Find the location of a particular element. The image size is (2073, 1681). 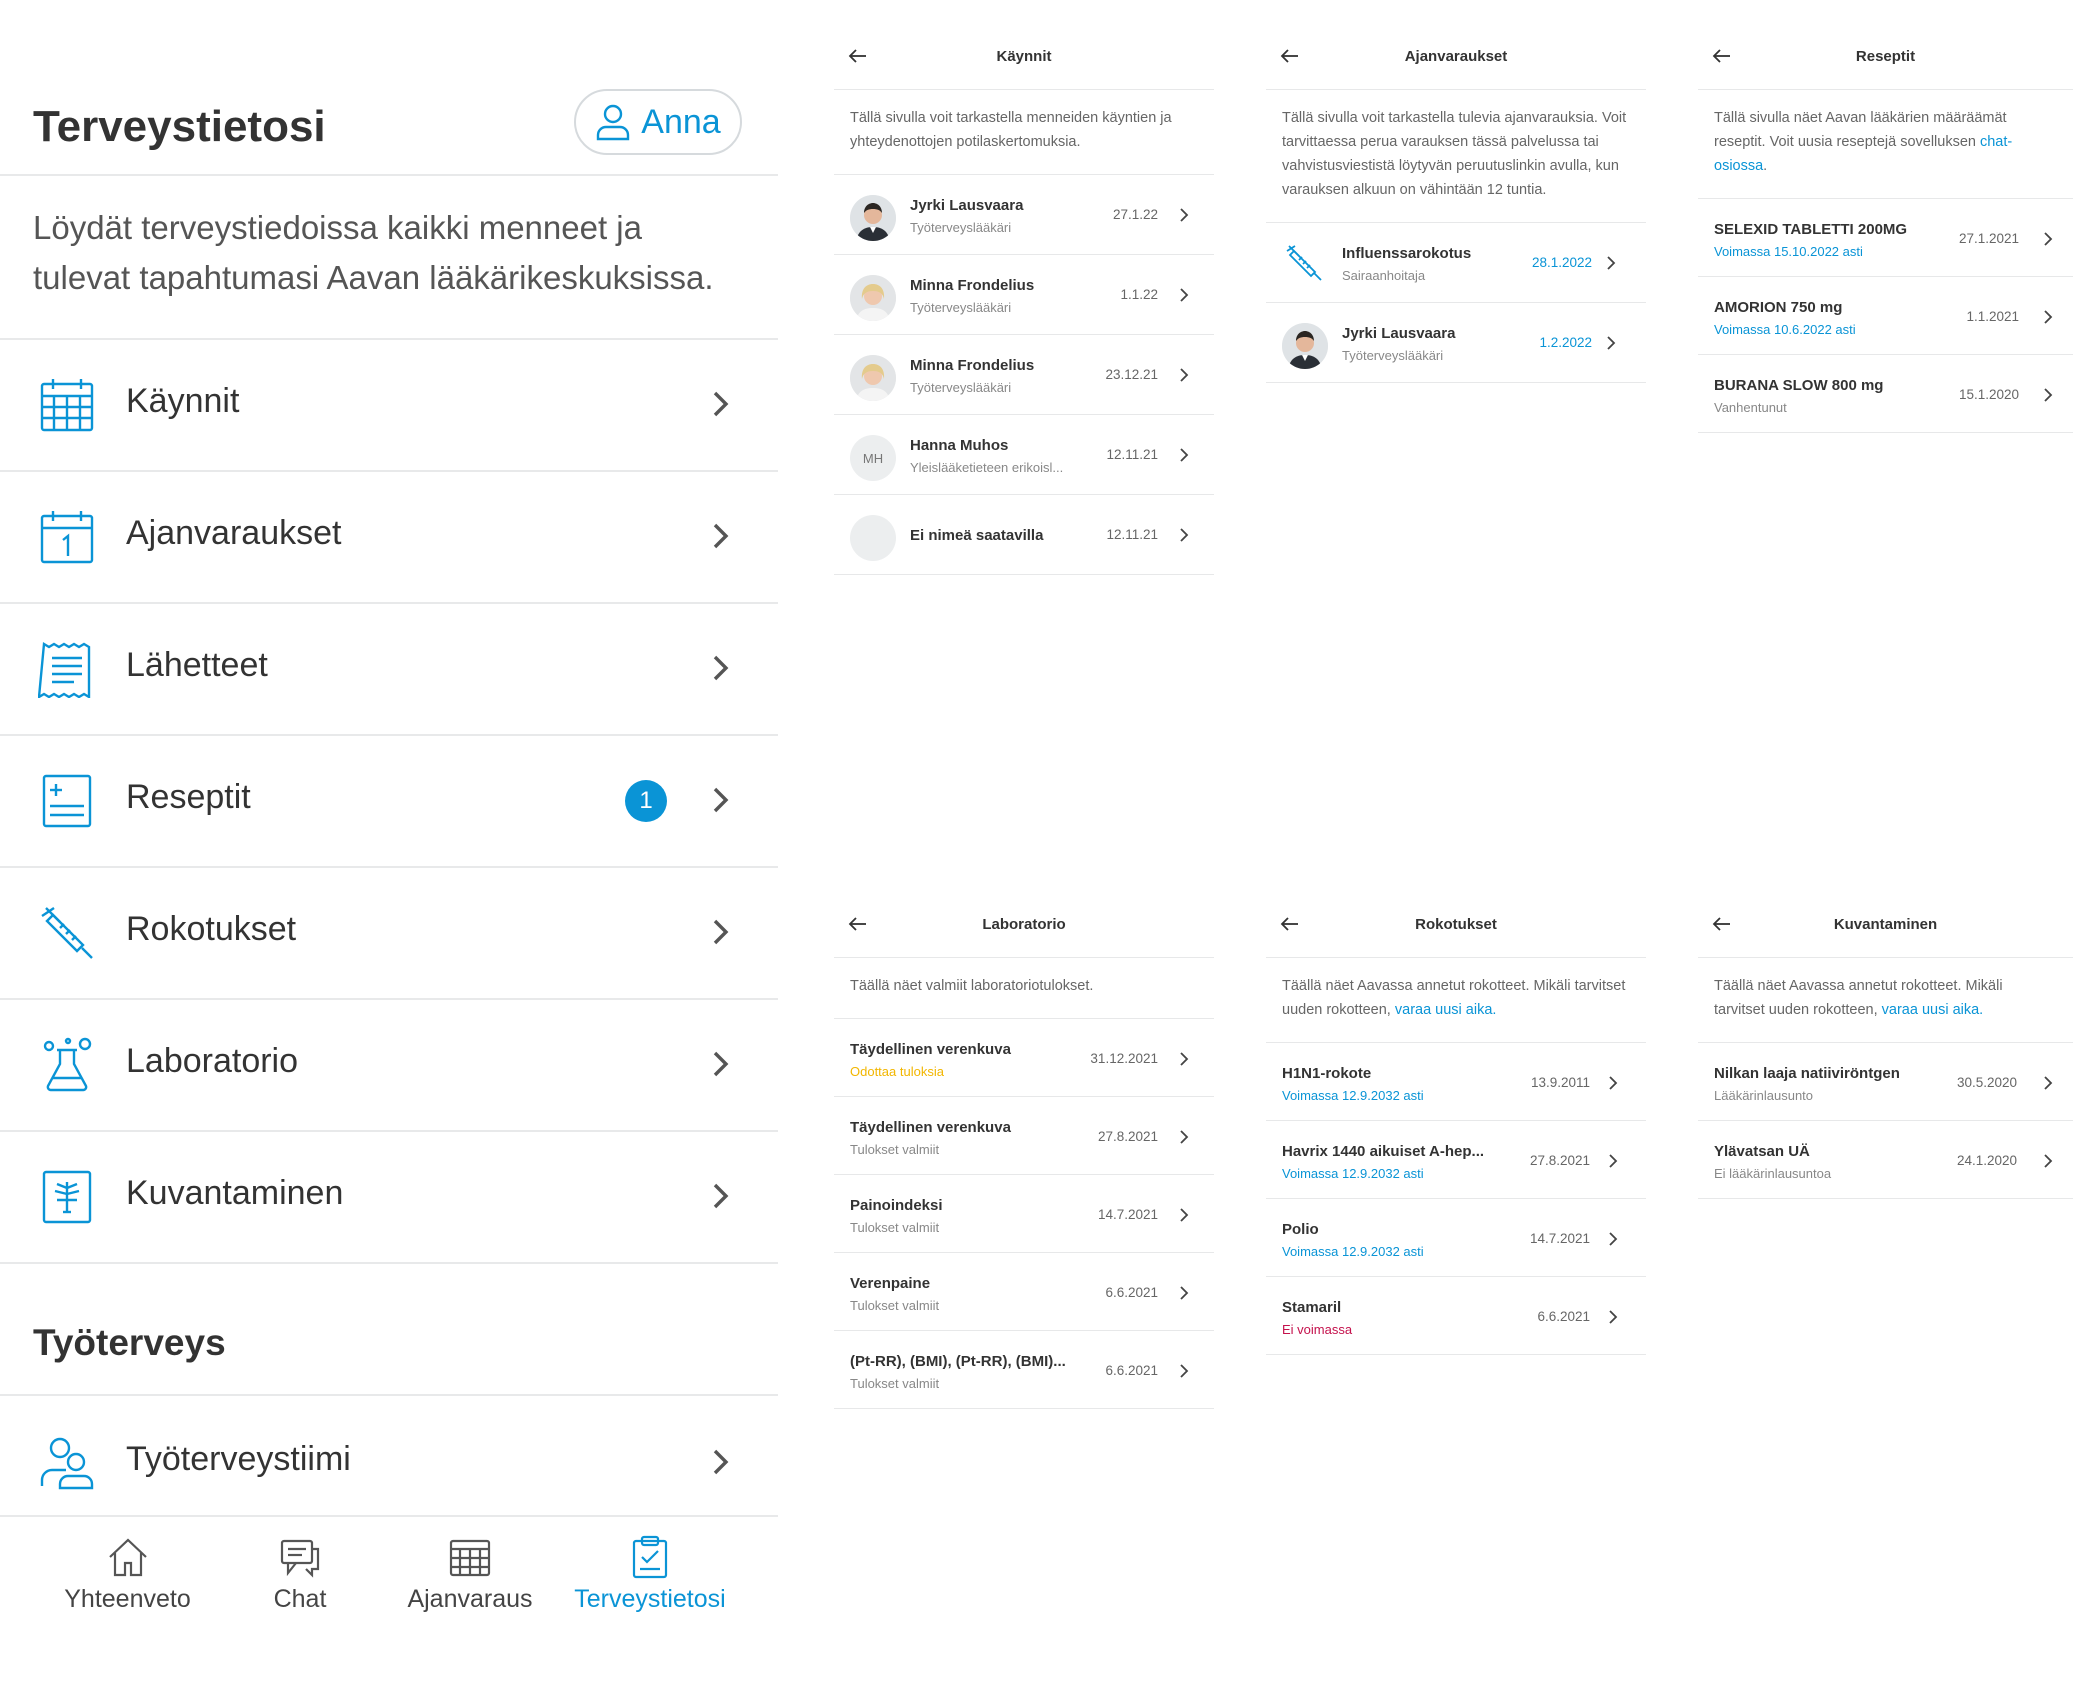

row-name: Ylävatsan UÄ is located at coordinates (1762, 1151).